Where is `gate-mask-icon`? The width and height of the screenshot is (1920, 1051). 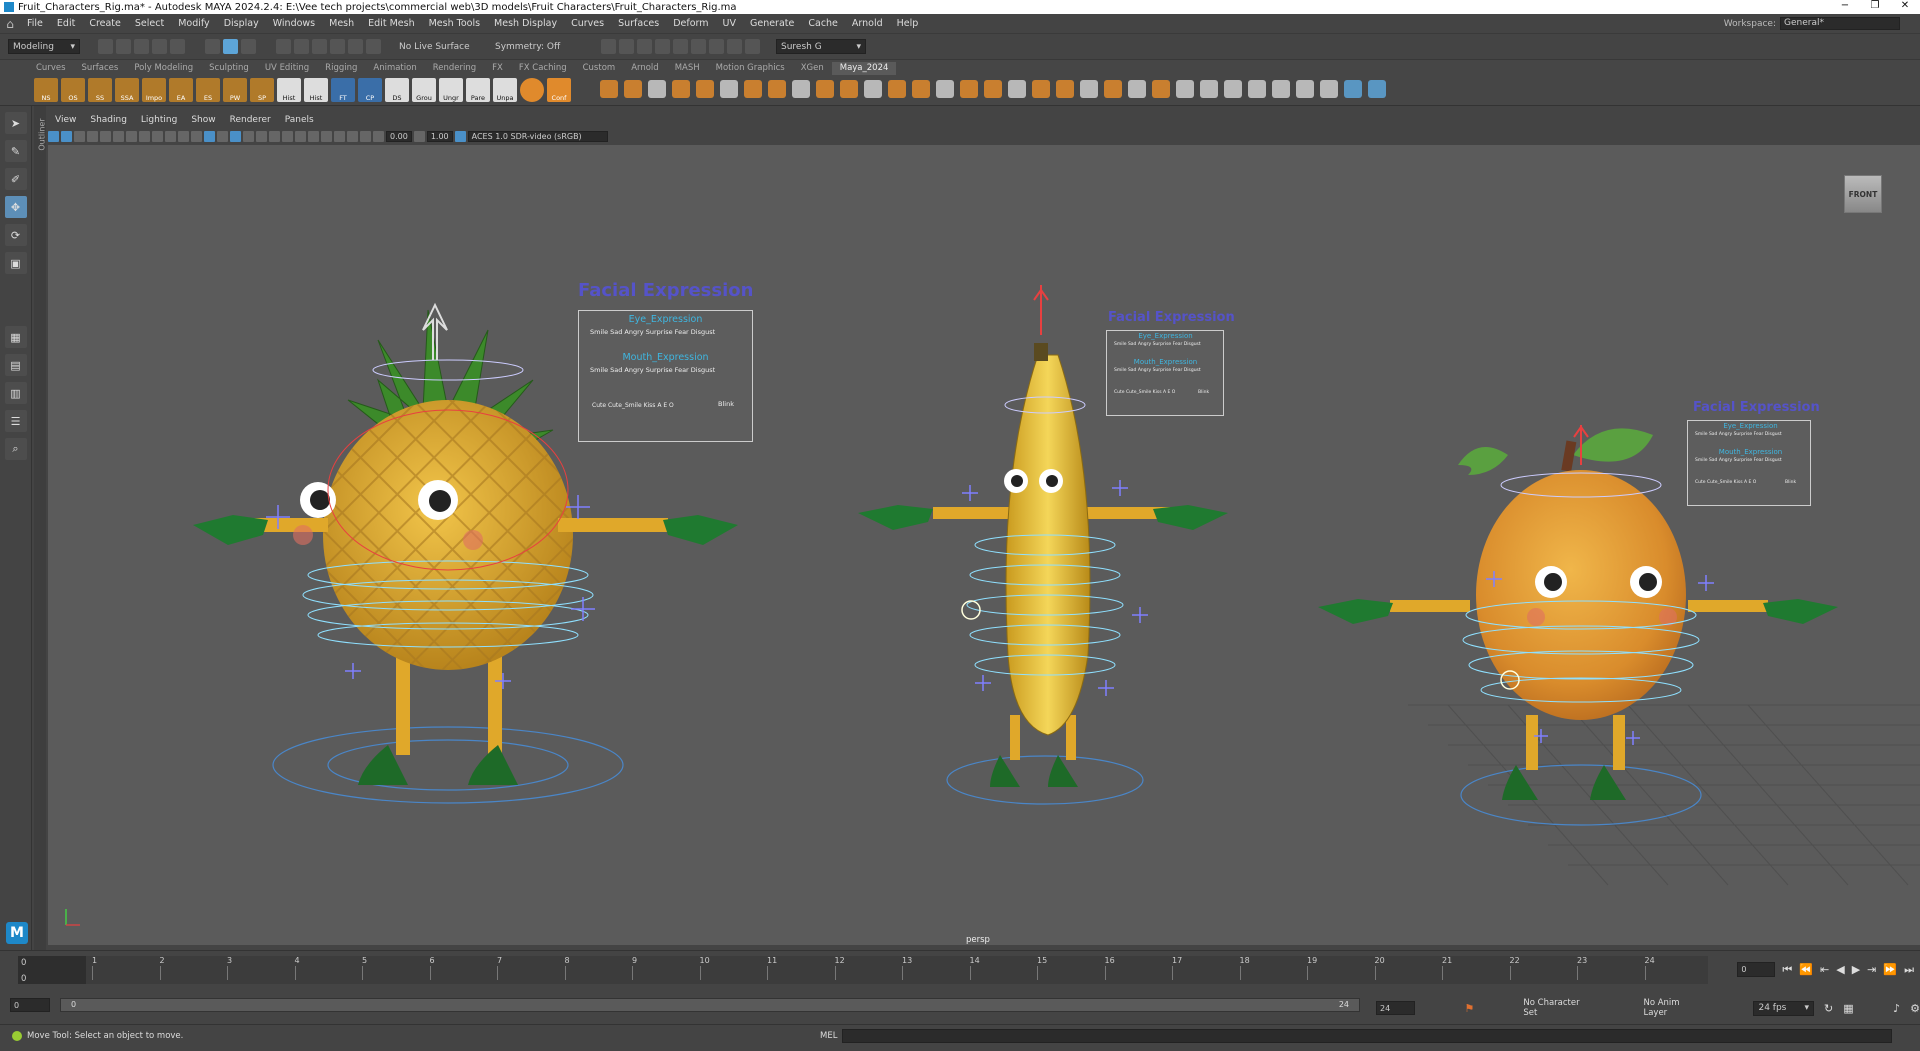
gate-mask-icon is located at coordinates (144, 136).